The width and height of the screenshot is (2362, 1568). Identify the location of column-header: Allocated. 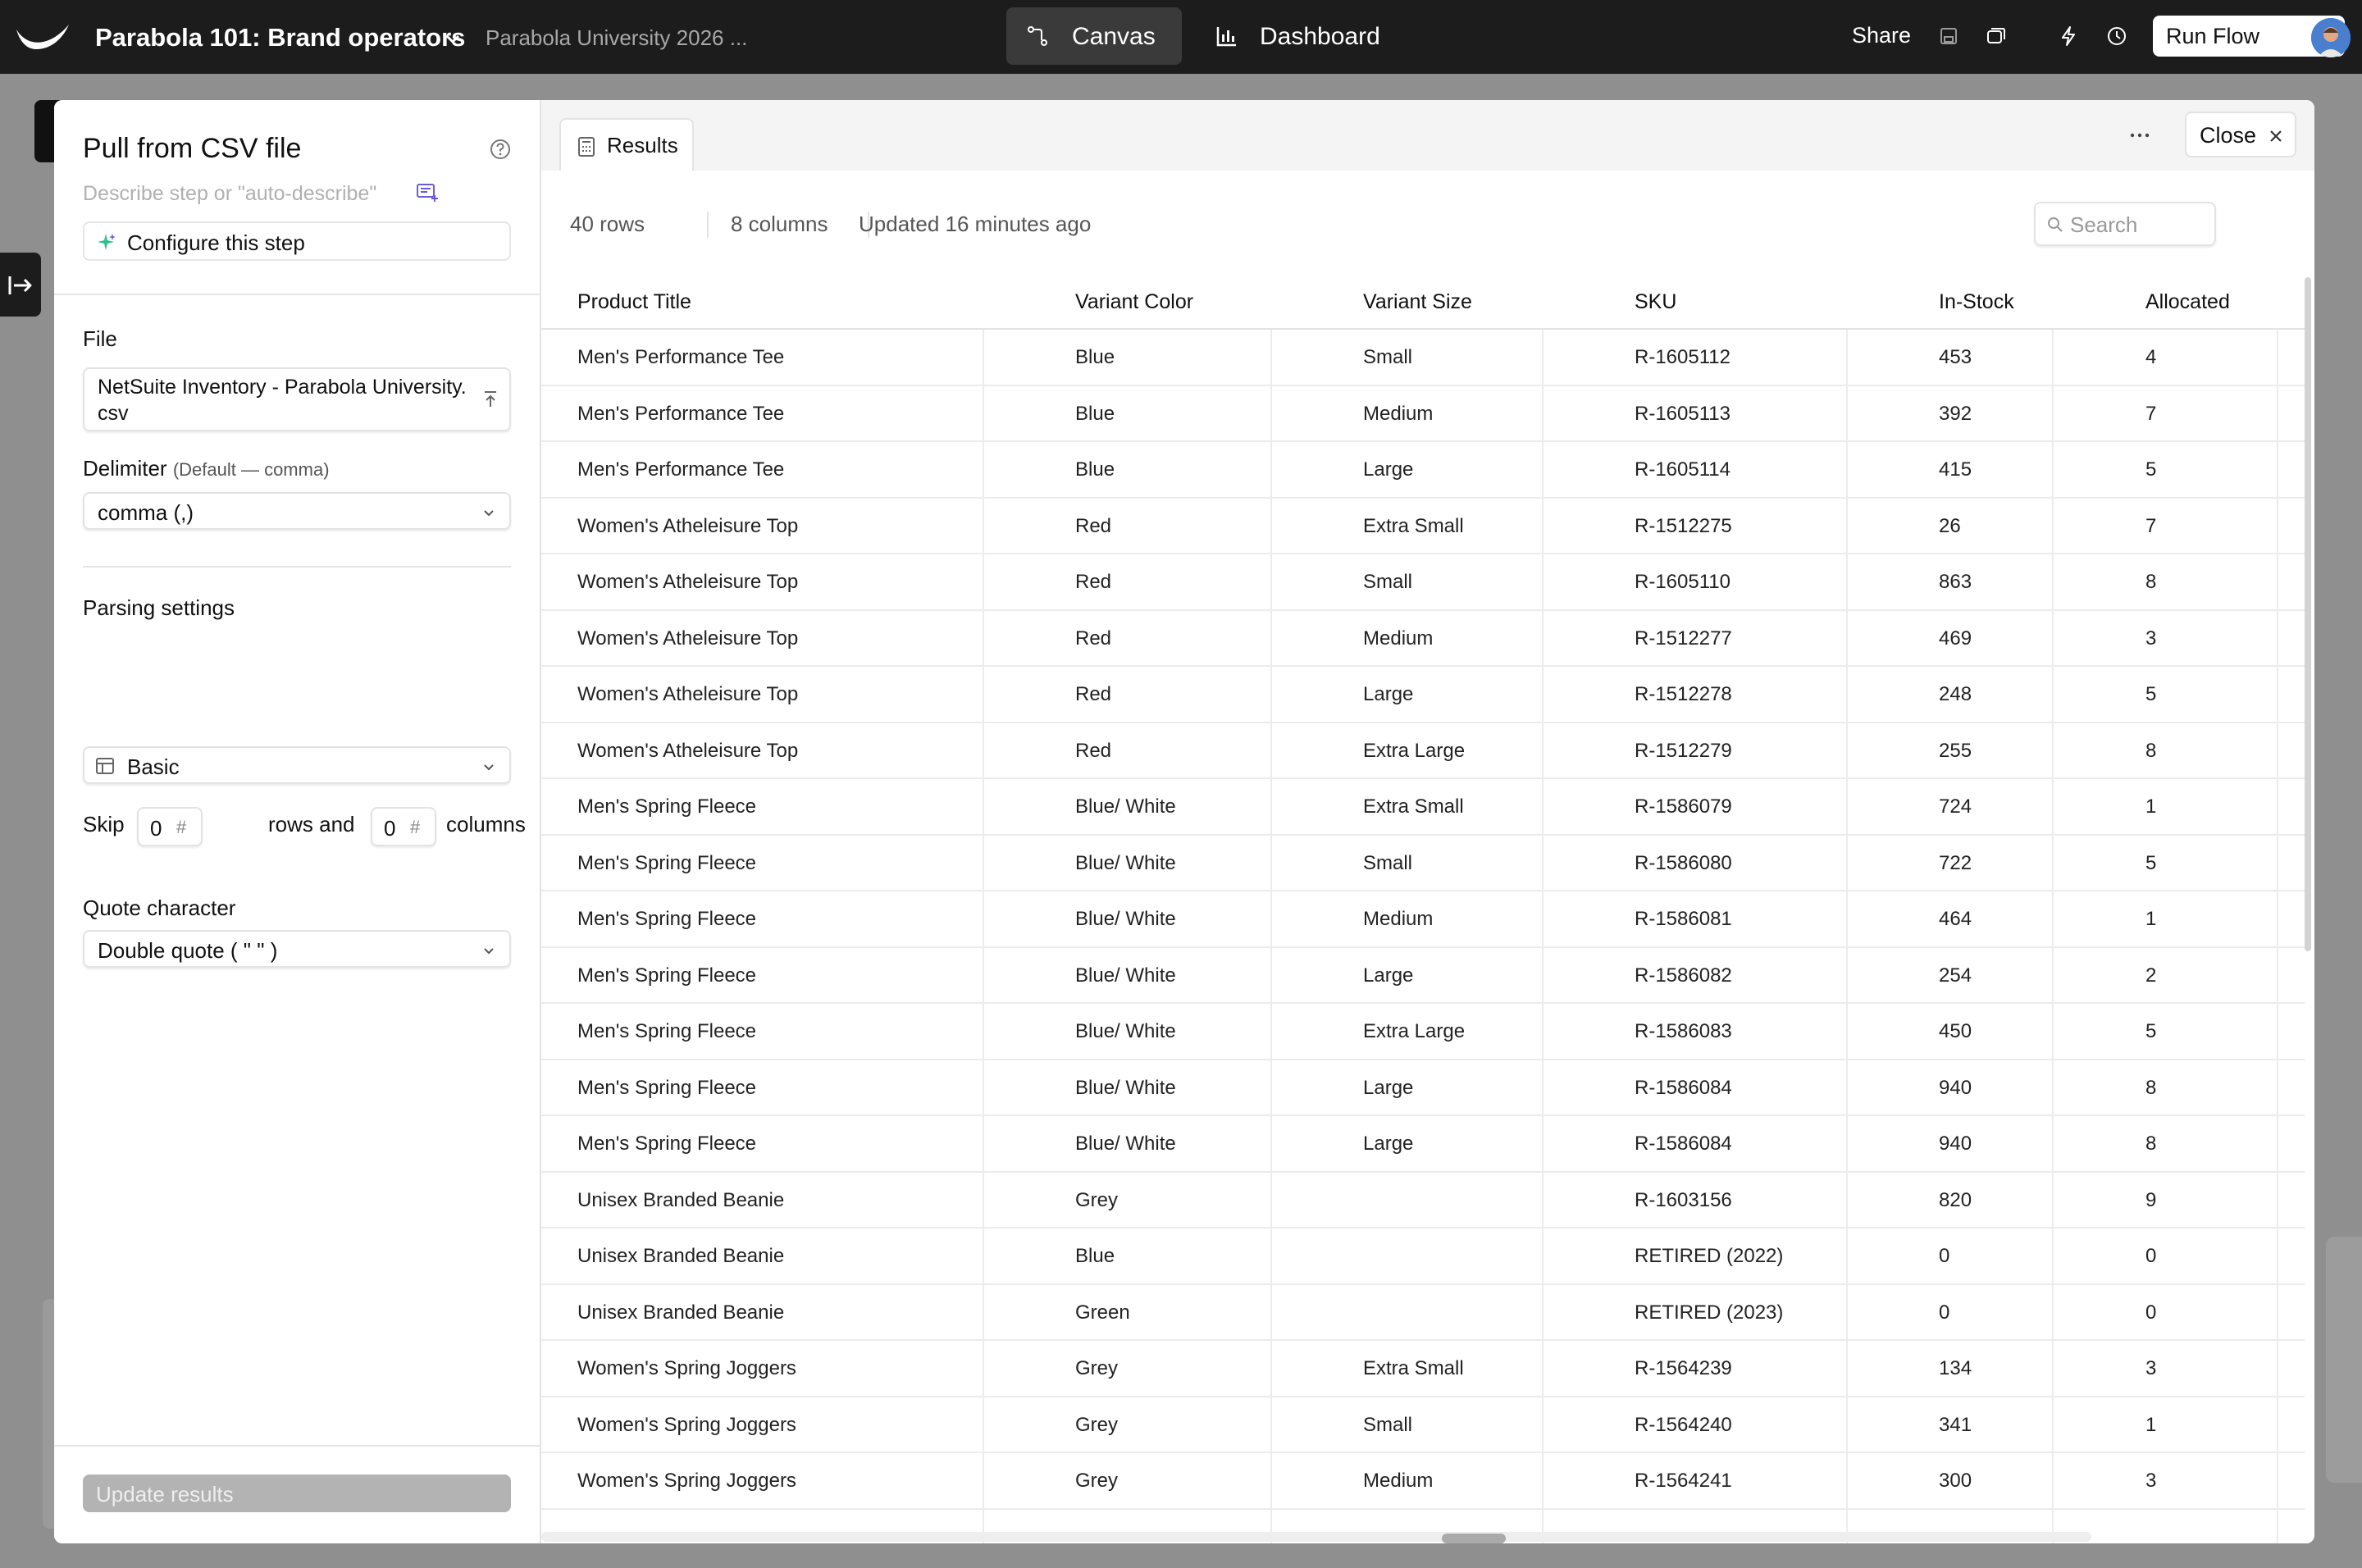
(2187, 302).